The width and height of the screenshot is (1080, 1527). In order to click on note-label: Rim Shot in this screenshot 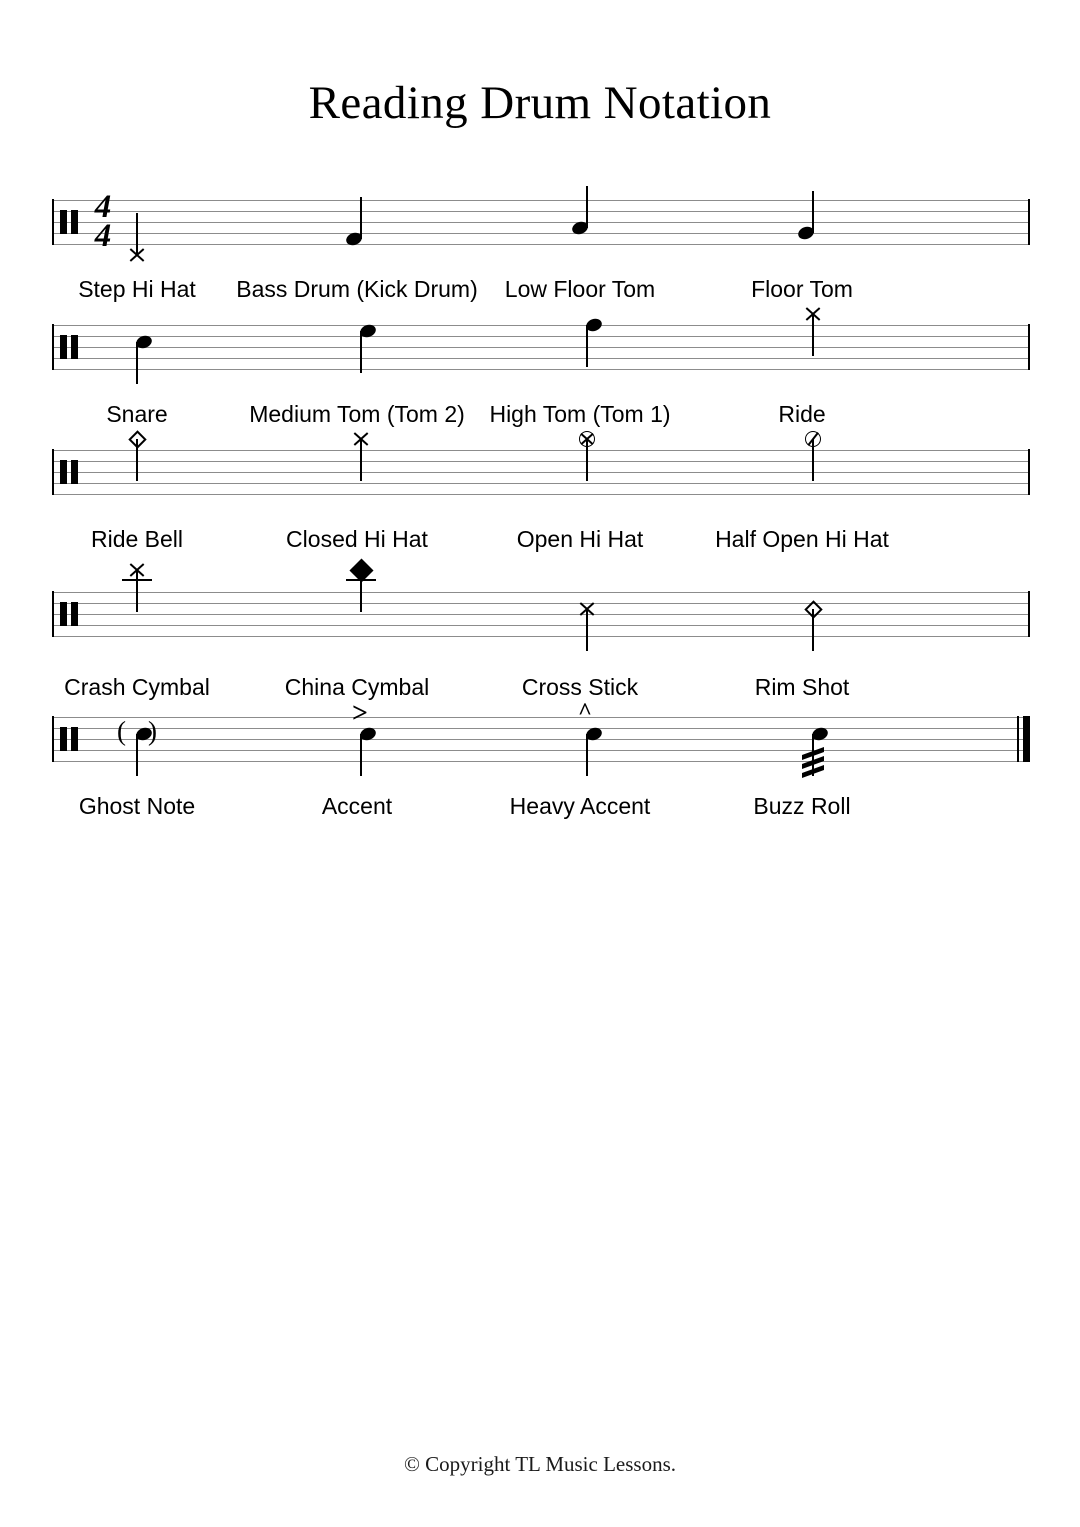, I will do `click(802, 687)`.